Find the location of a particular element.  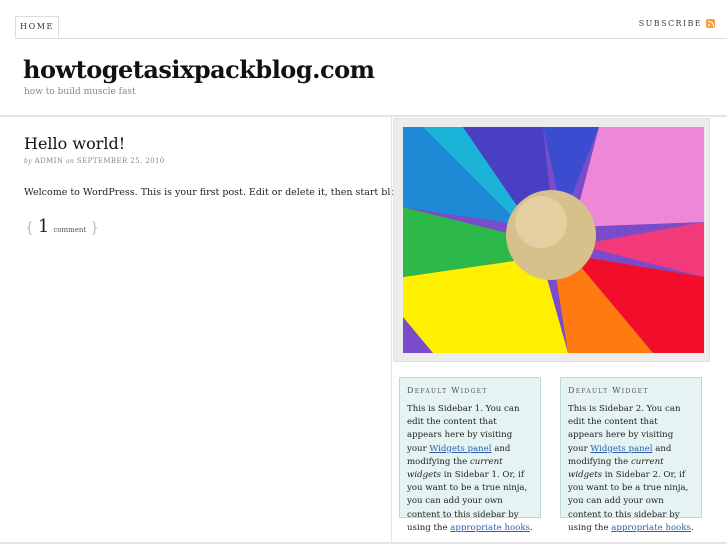

site-tagline: how to build muscle fast is located at coordinates (80, 92).